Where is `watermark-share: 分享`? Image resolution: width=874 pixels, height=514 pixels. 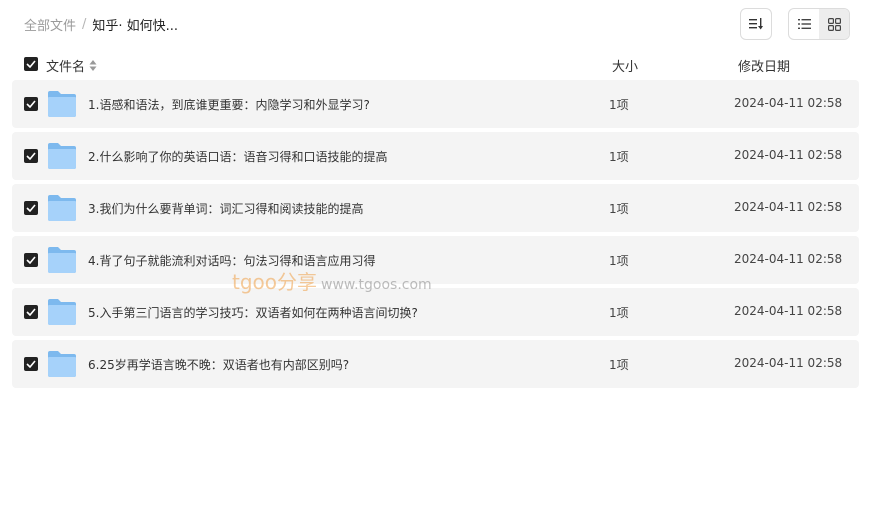 watermark-share: 分享 is located at coordinates (297, 282).